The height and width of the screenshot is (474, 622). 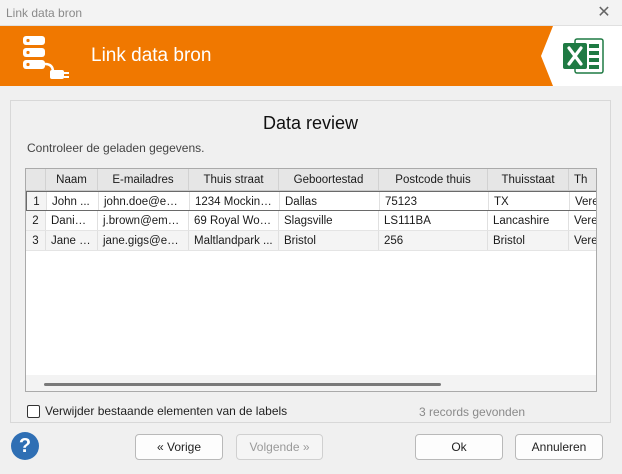 I want to click on row-number: 2, so click(x=36, y=220).